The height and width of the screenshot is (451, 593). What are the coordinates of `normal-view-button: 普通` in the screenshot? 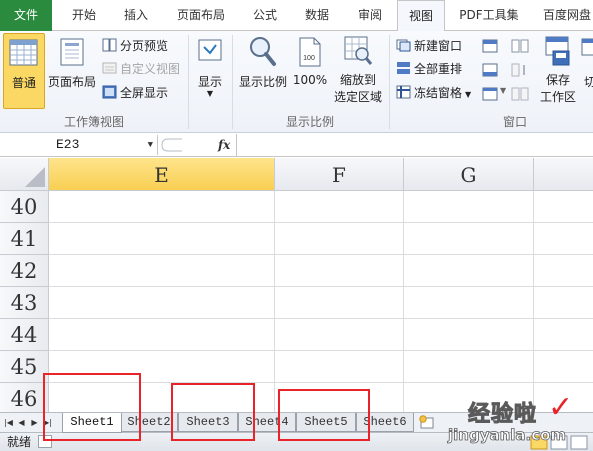 It's located at (24, 71).